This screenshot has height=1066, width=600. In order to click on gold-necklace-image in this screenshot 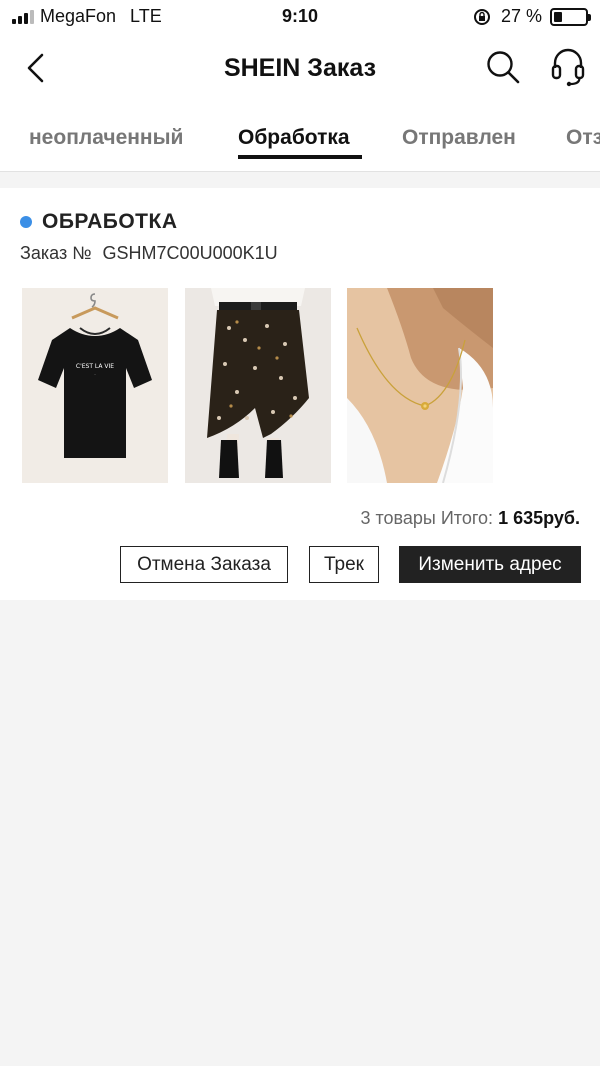, I will do `click(420, 385)`.